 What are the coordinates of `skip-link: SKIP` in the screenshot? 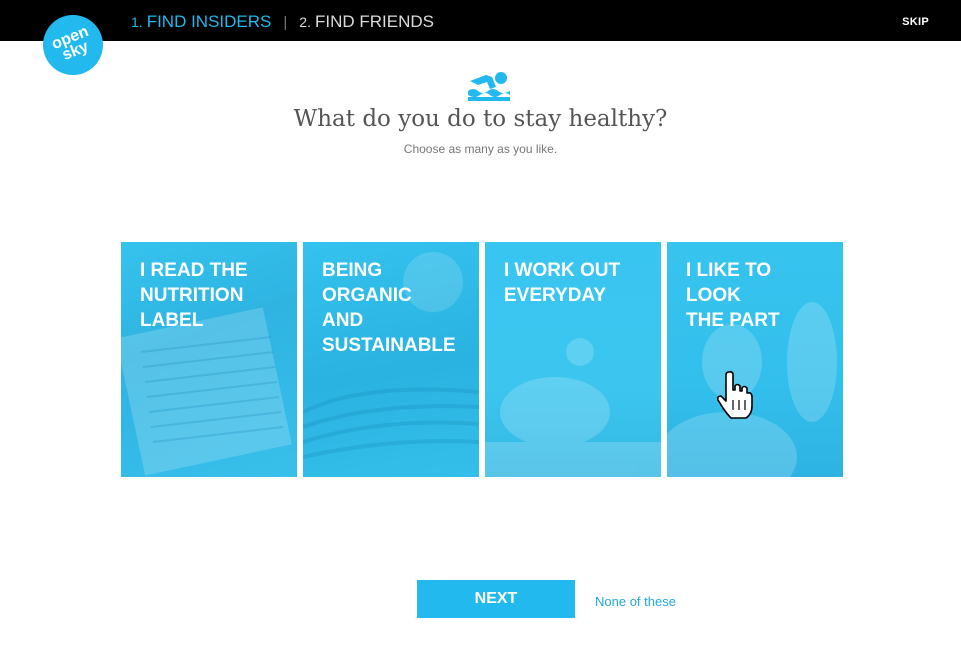 It's located at (915, 22).